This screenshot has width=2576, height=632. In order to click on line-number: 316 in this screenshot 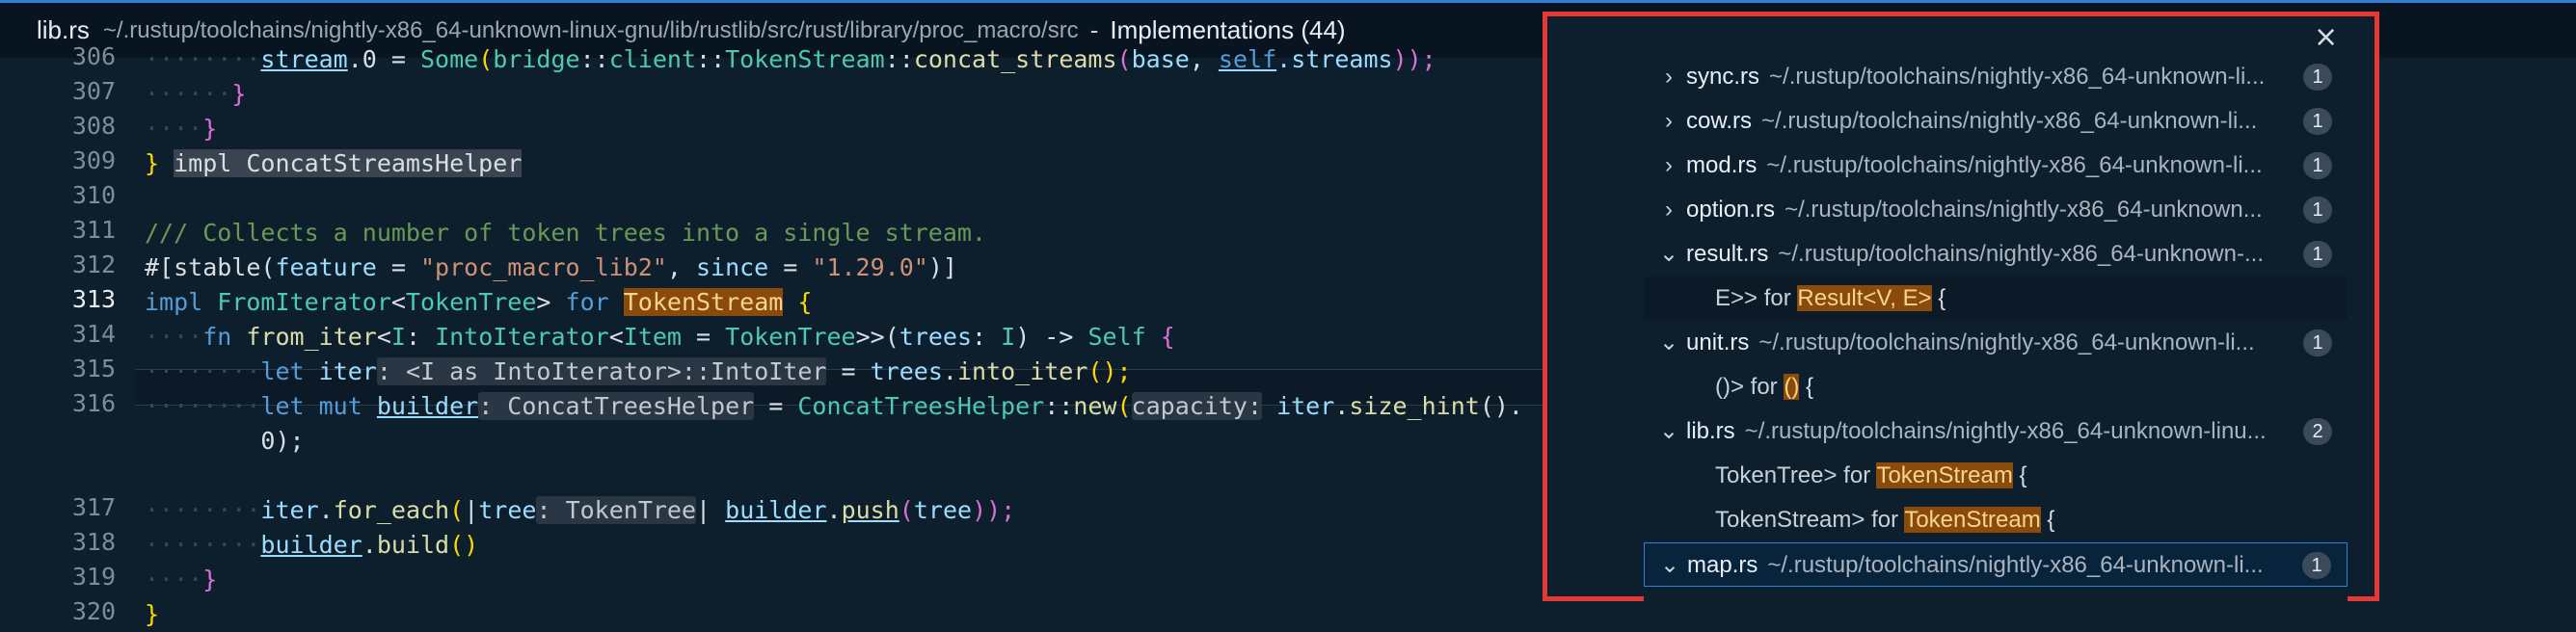, I will do `click(94, 403)`.